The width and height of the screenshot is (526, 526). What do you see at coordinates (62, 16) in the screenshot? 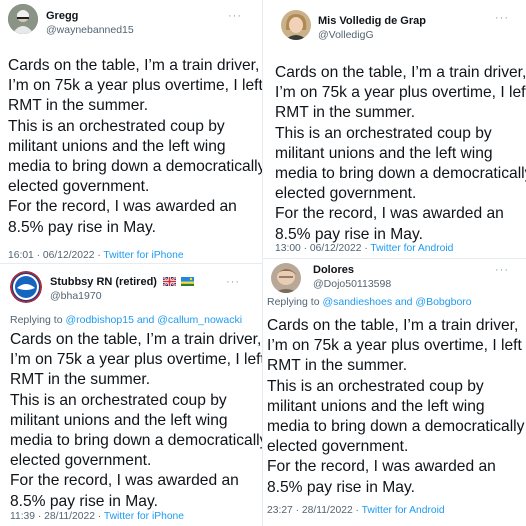
I see `author-name: Gregg` at bounding box center [62, 16].